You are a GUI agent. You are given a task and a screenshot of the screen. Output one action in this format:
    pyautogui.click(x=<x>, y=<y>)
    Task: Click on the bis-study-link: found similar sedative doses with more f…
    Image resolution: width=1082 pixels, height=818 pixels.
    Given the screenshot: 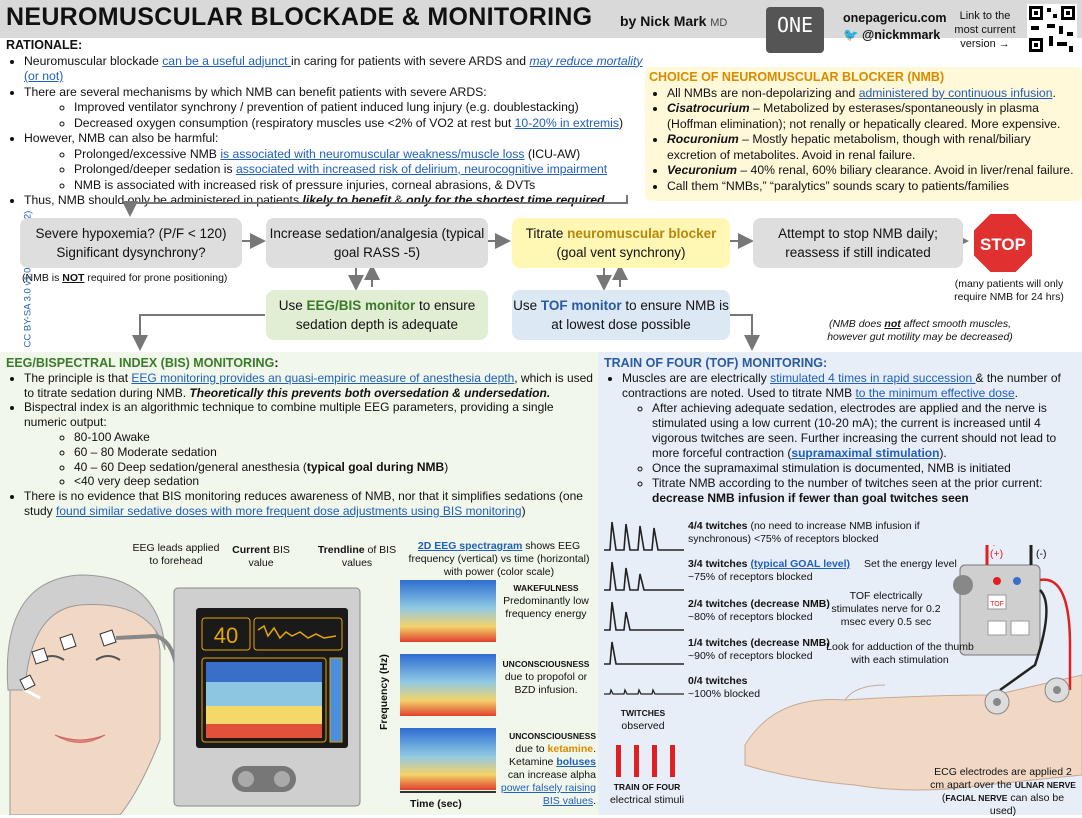 What is the action you would take?
    pyautogui.click(x=289, y=511)
    